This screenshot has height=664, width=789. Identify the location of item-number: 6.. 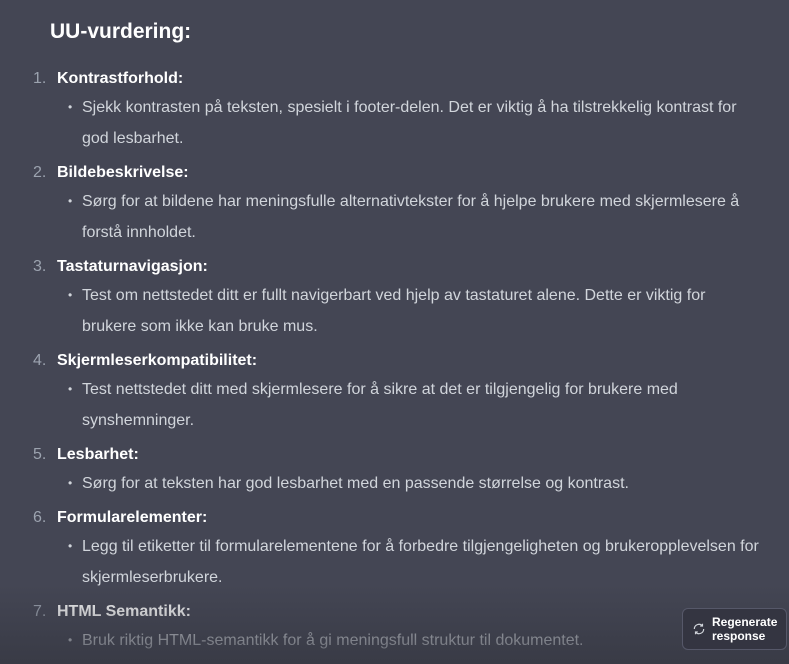
(40, 517).